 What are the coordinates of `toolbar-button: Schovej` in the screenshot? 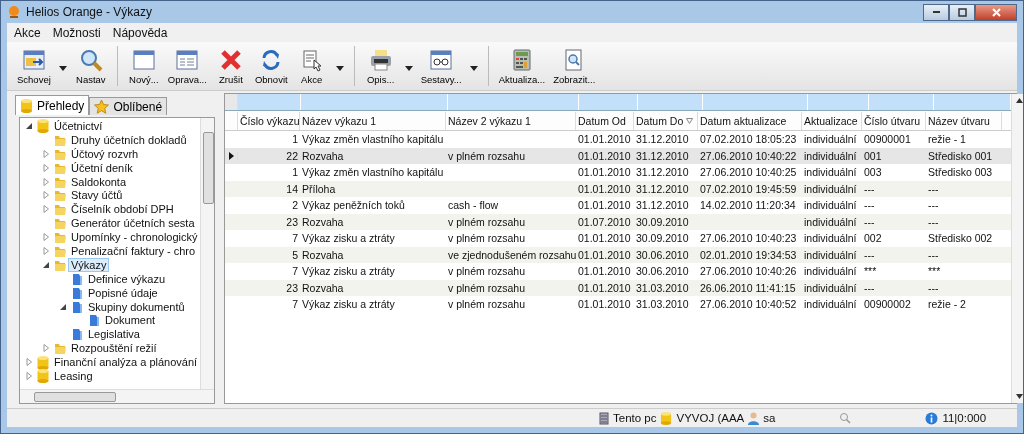 It's located at (34, 66).